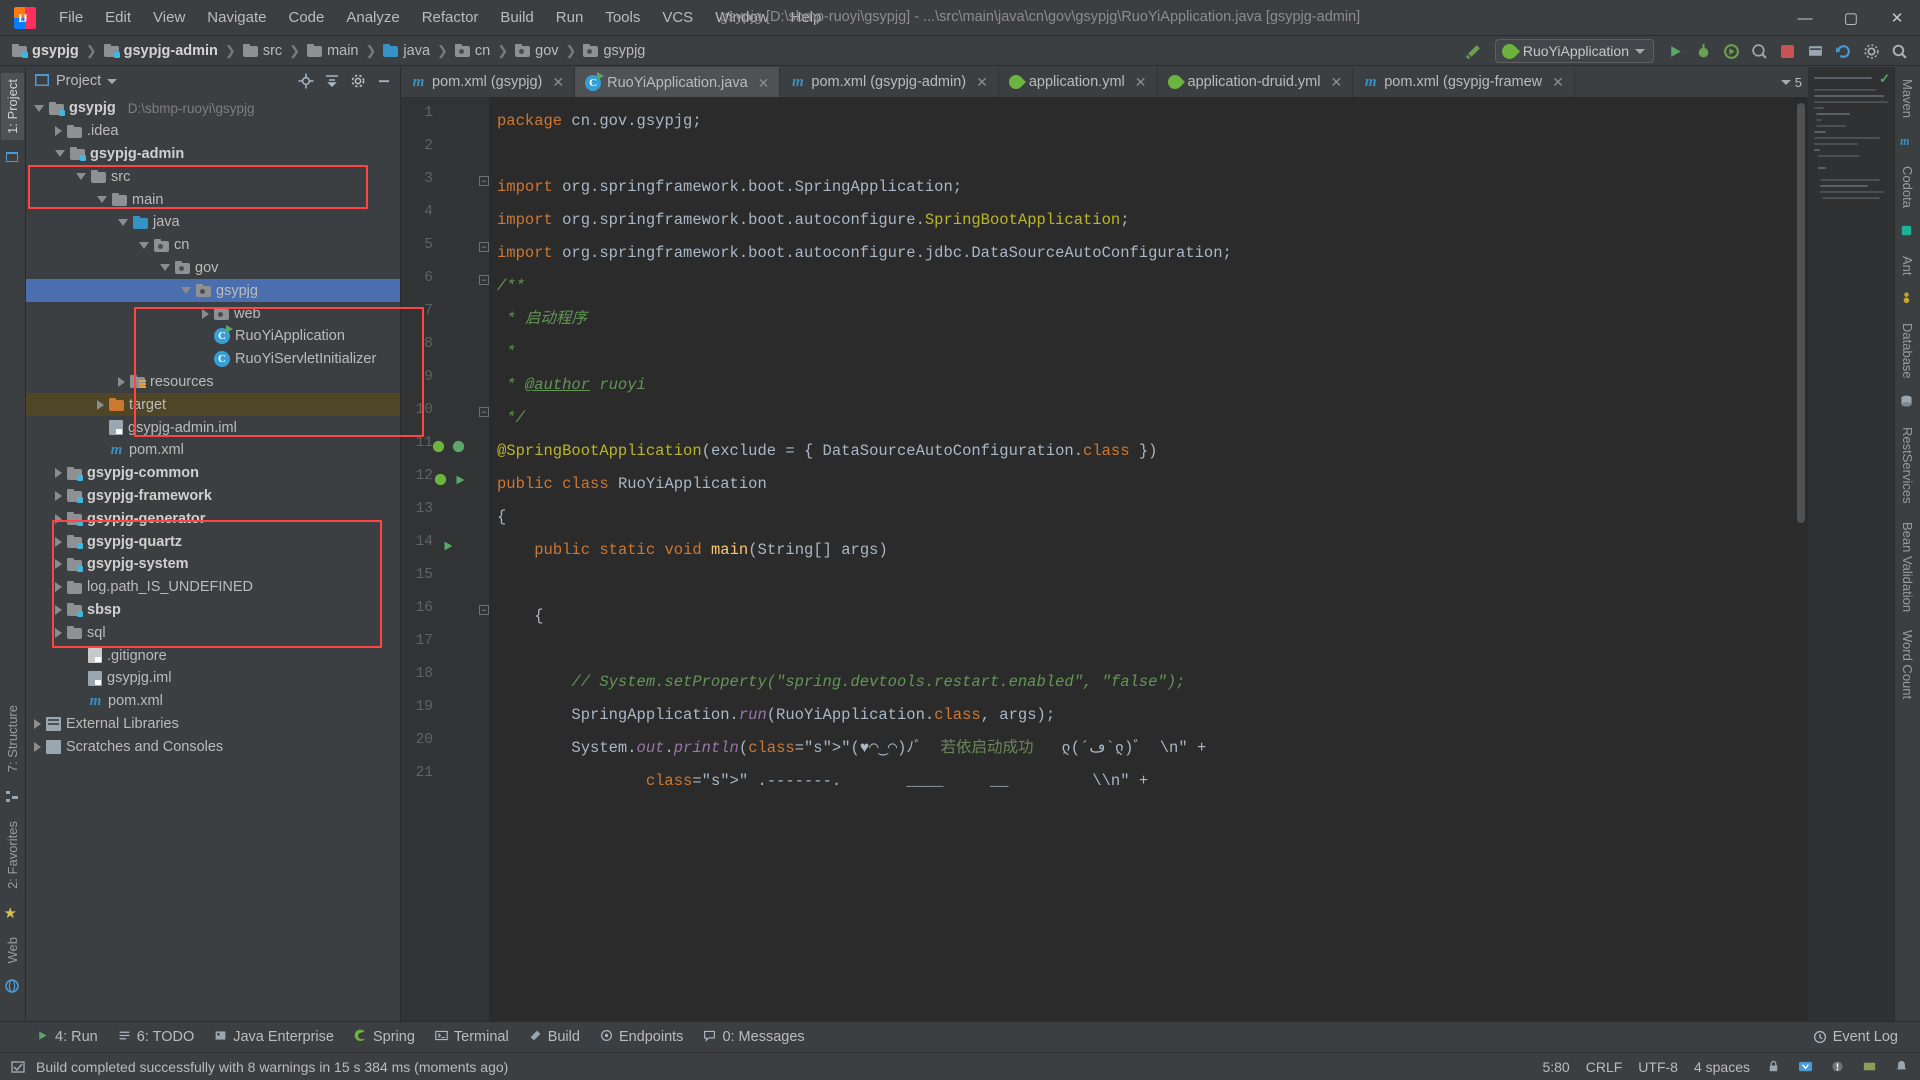 This screenshot has height=1080, width=1920. I want to click on memory-icon, so click(1870, 1067).